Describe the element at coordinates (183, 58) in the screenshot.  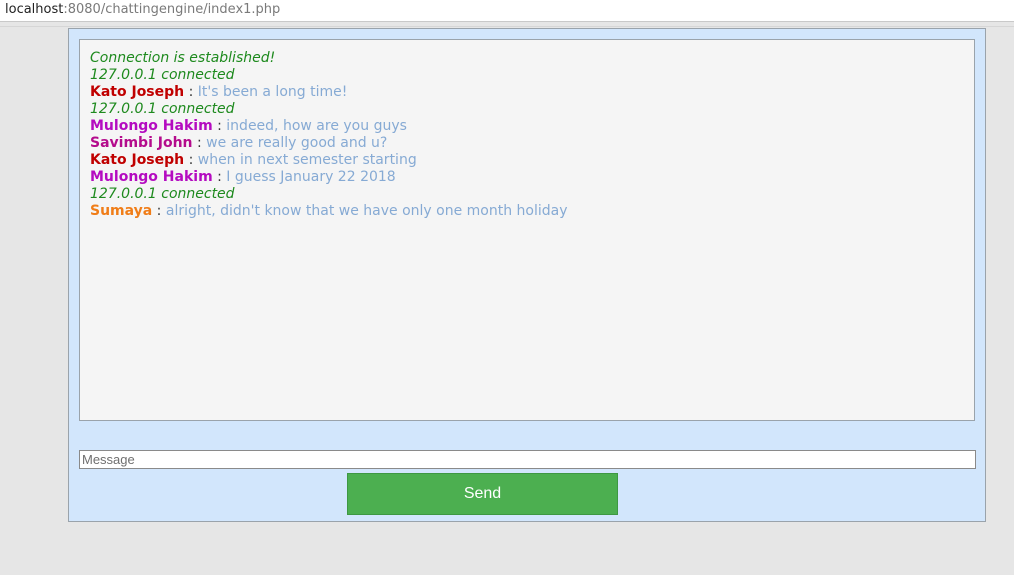
I see `system-message-text: Connection is established!` at that location.